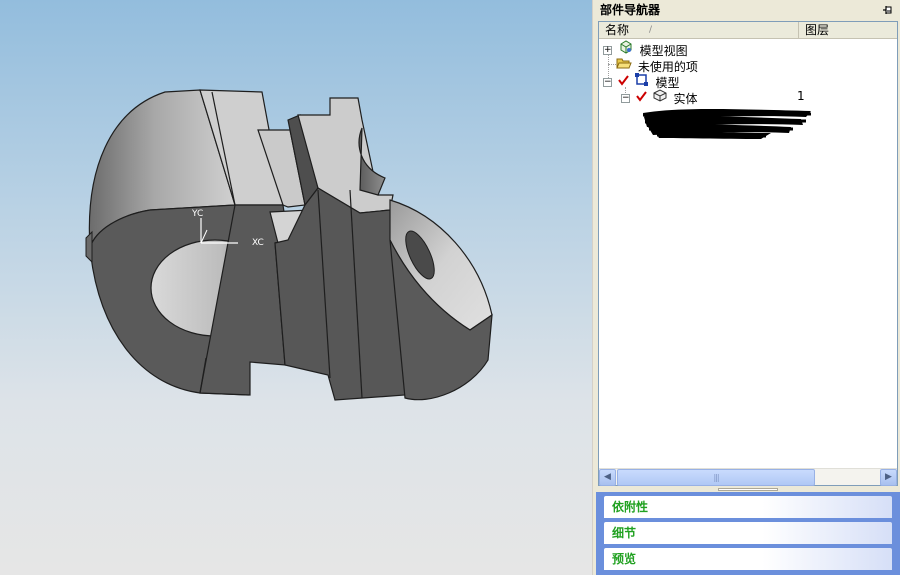 This screenshot has width=900, height=575. What do you see at coordinates (626, 47) in the screenshot?
I see `model-views-icon` at bounding box center [626, 47].